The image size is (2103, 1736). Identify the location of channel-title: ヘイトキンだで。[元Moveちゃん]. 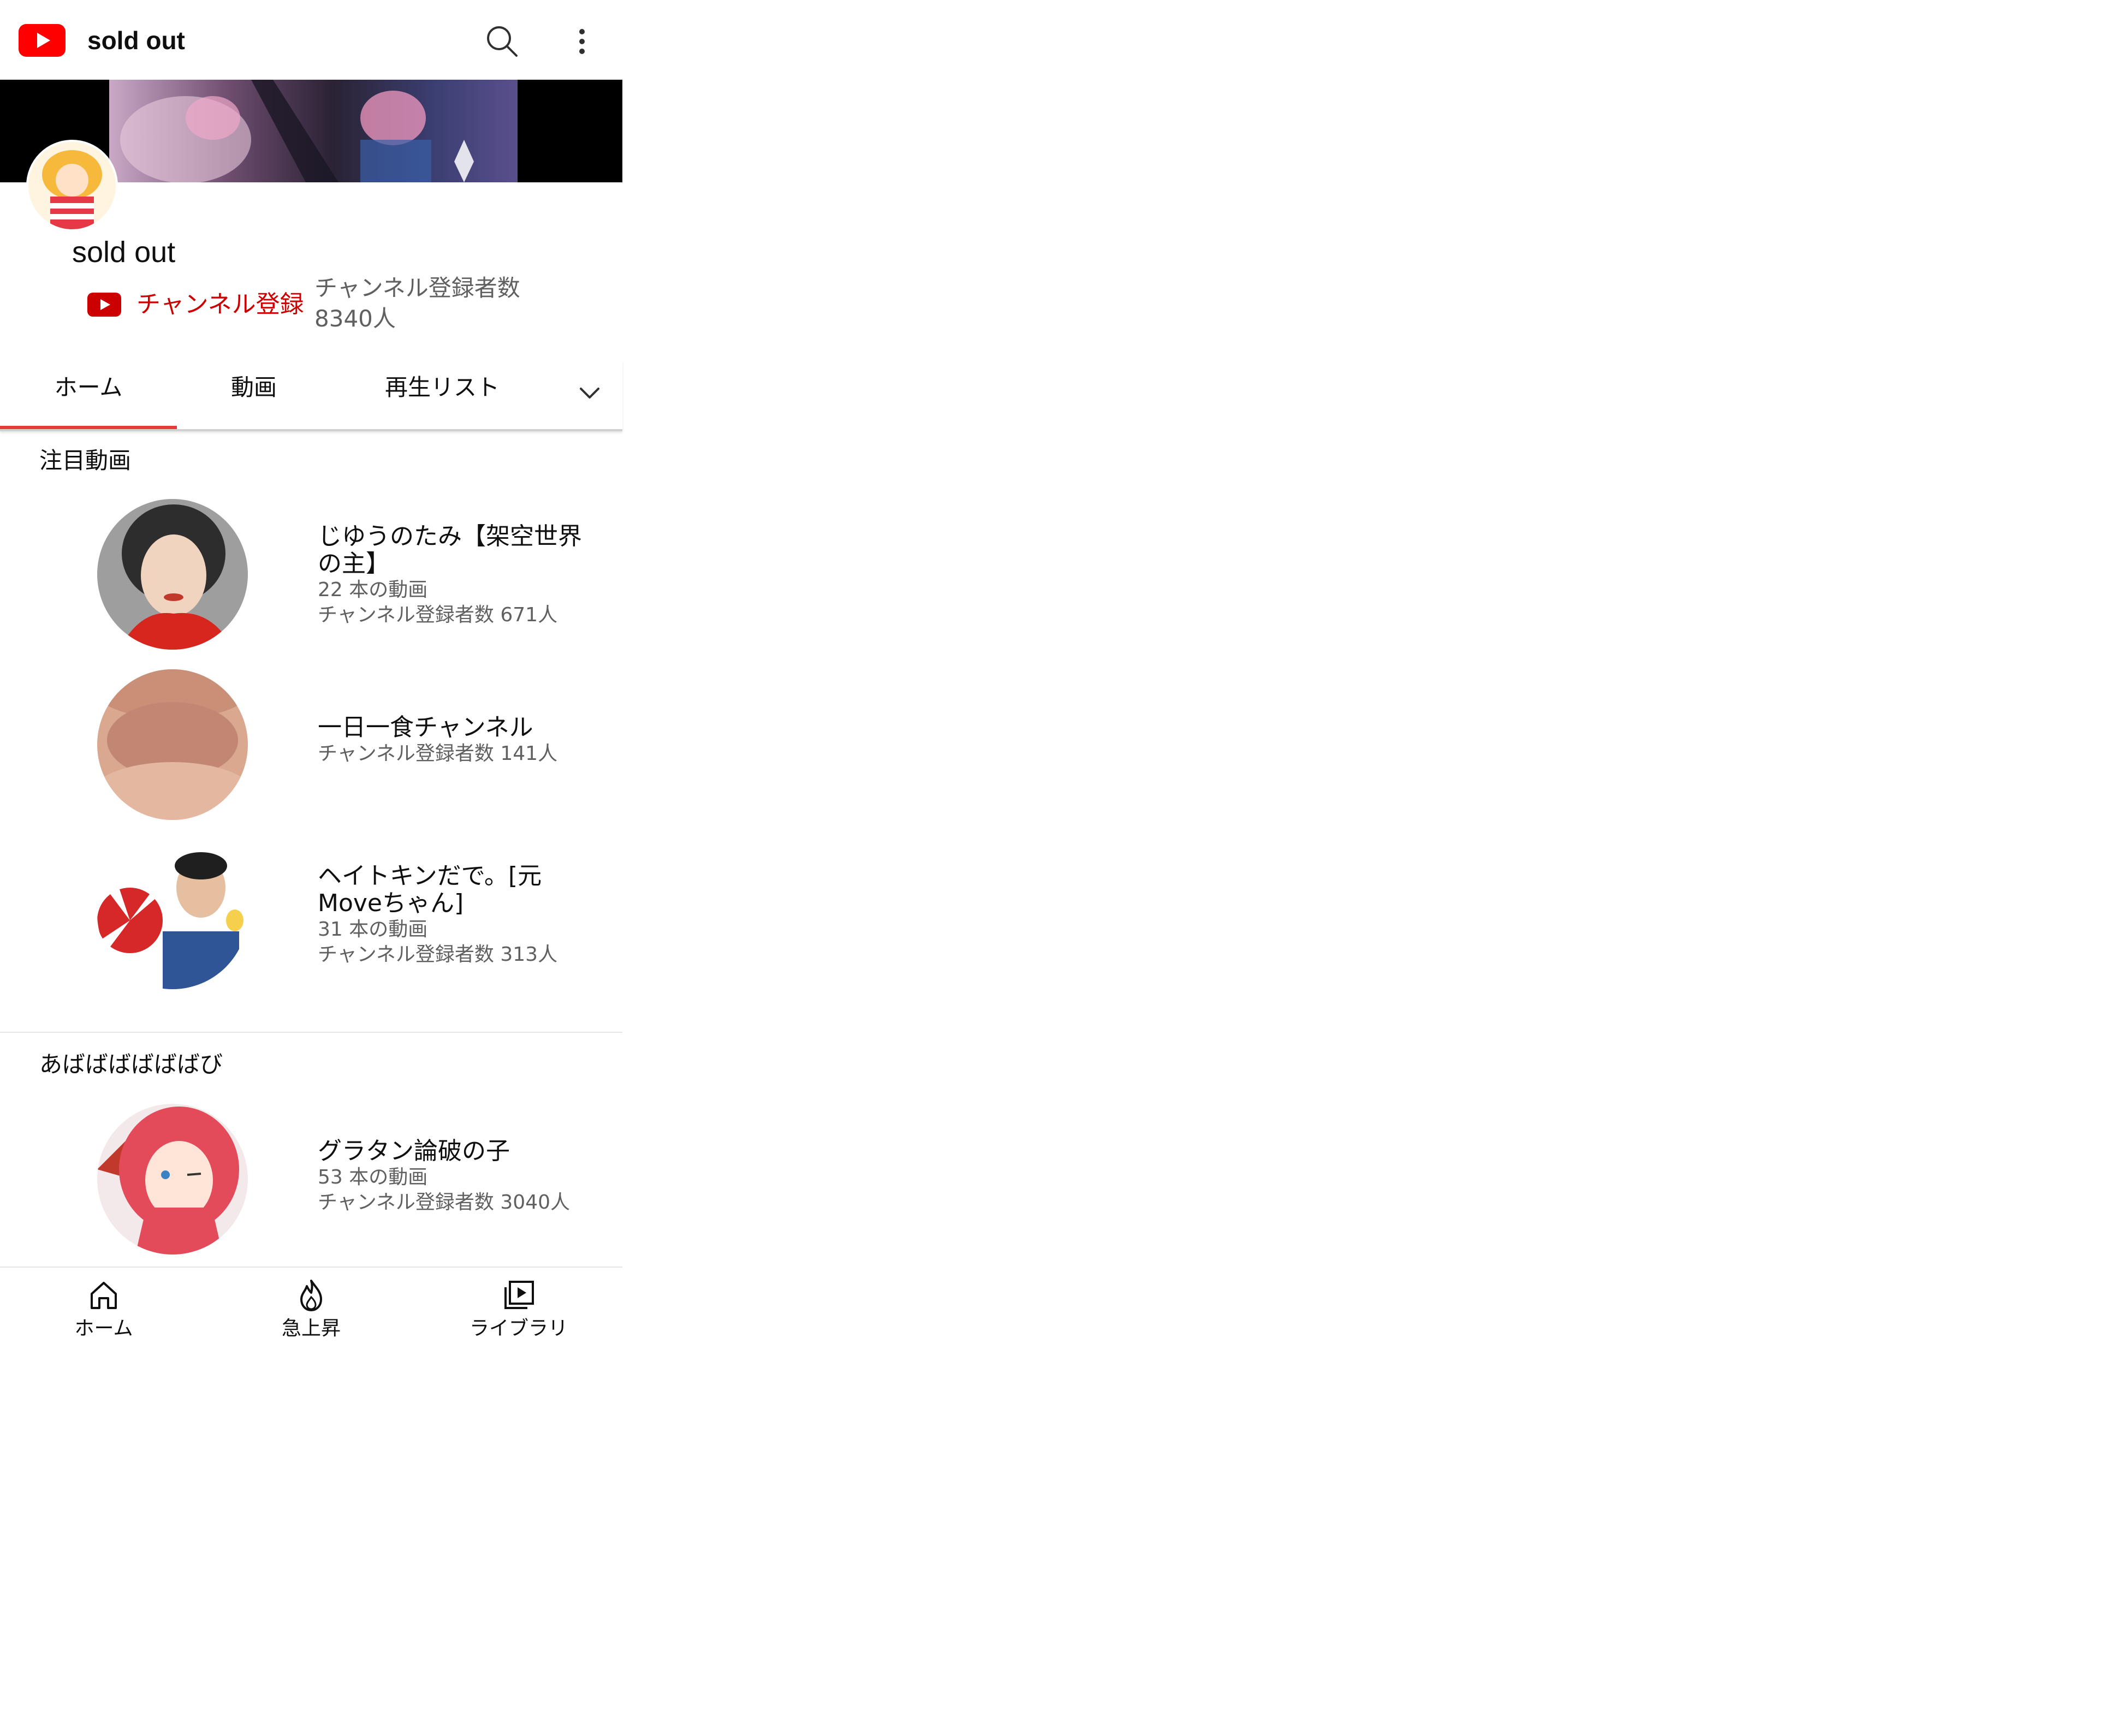
(430, 889).